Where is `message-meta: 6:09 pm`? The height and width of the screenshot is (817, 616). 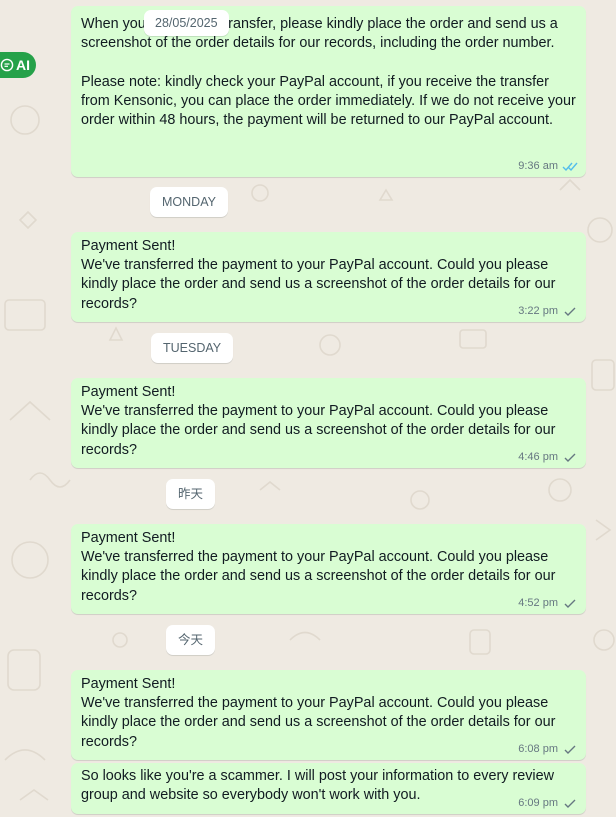
message-meta: 6:09 pm is located at coordinates (548, 803).